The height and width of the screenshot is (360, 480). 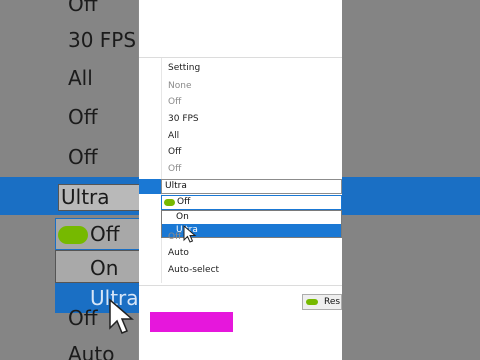 What do you see at coordinates (176, 186) in the screenshot?
I see `selected-setting-text: Ultra` at bounding box center [176, 186].